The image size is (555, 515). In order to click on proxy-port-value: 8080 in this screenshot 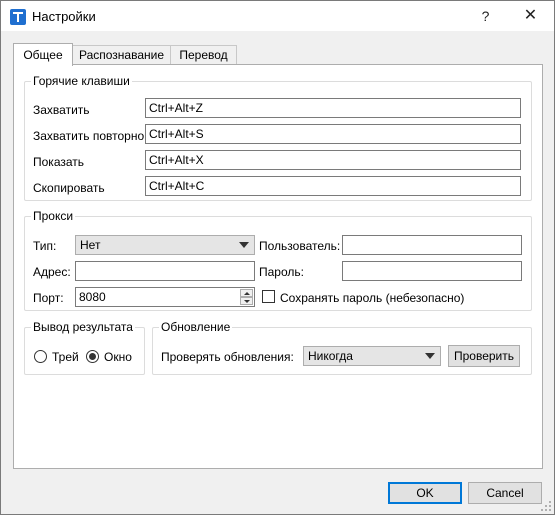, I will do `click(92, 297)`.